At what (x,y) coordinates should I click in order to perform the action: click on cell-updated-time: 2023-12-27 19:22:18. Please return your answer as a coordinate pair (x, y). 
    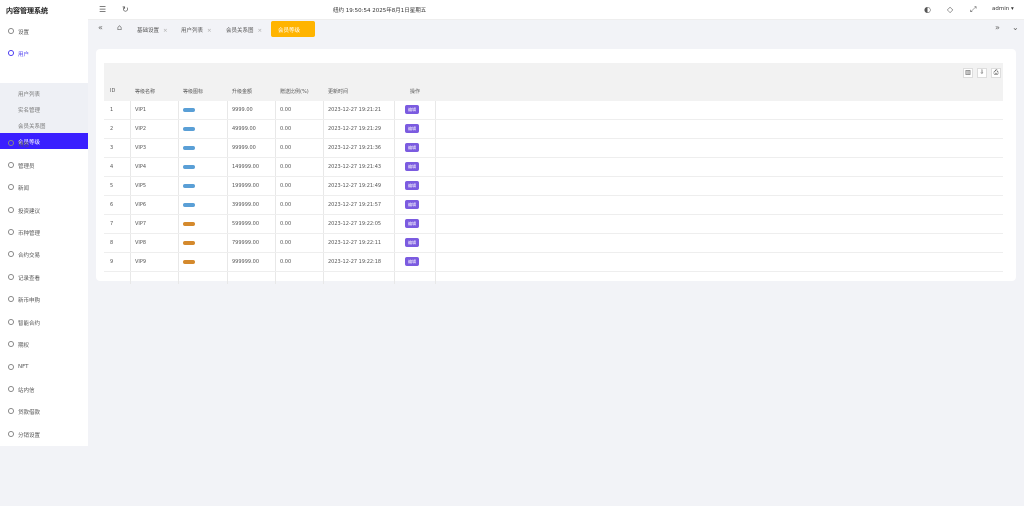
    Looking at the image, I should click on (355, 262).